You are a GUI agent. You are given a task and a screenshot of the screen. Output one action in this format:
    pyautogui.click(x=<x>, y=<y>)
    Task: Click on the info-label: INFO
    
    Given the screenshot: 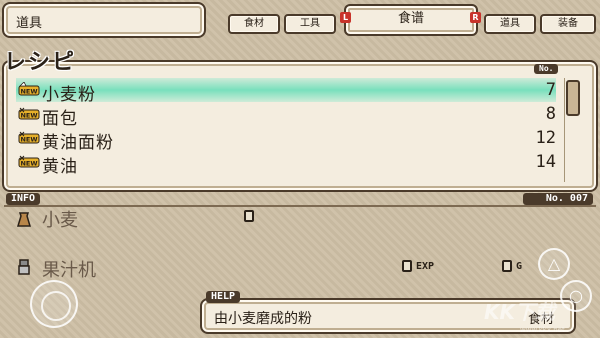 What is the action you would take?
    pyautogui.click(x=23, y=199)
    